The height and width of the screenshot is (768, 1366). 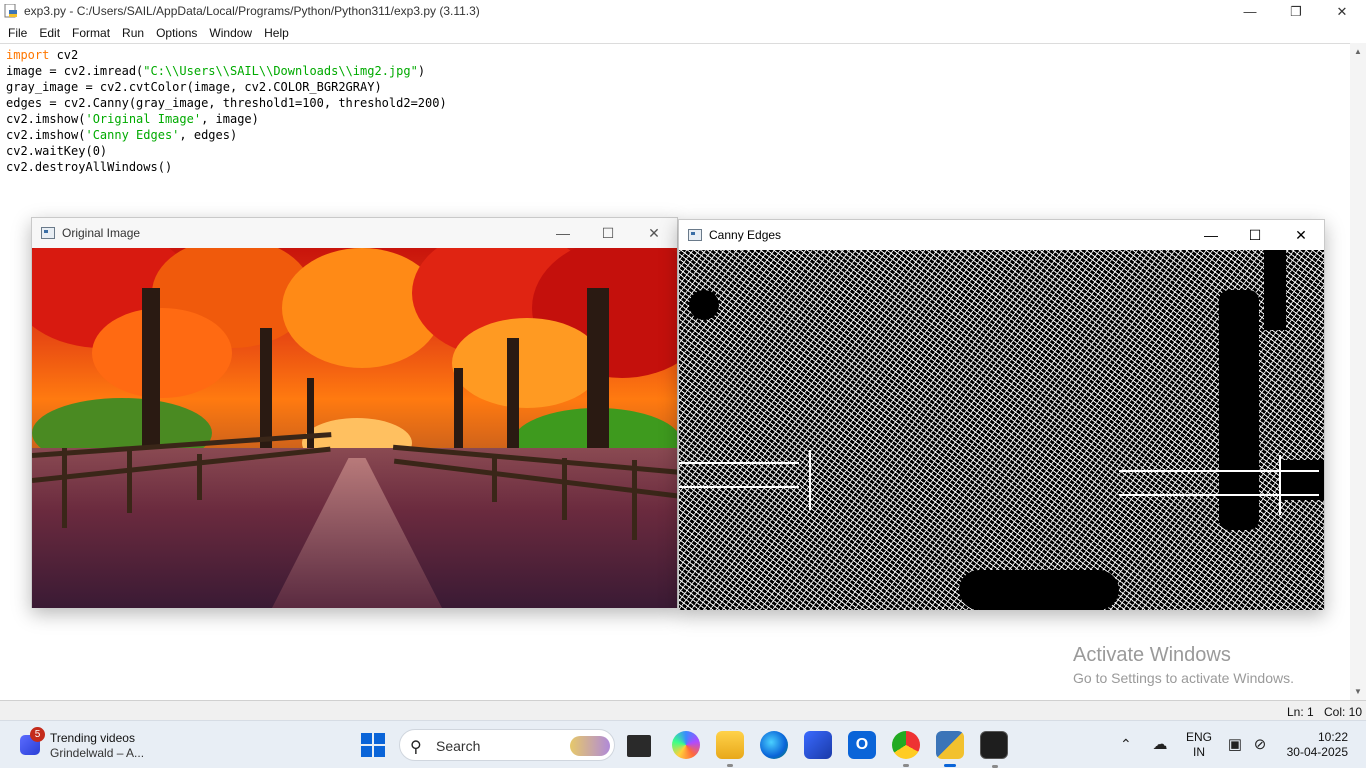 I want to click on file-explorer-icon, so click(x=730, y=749).